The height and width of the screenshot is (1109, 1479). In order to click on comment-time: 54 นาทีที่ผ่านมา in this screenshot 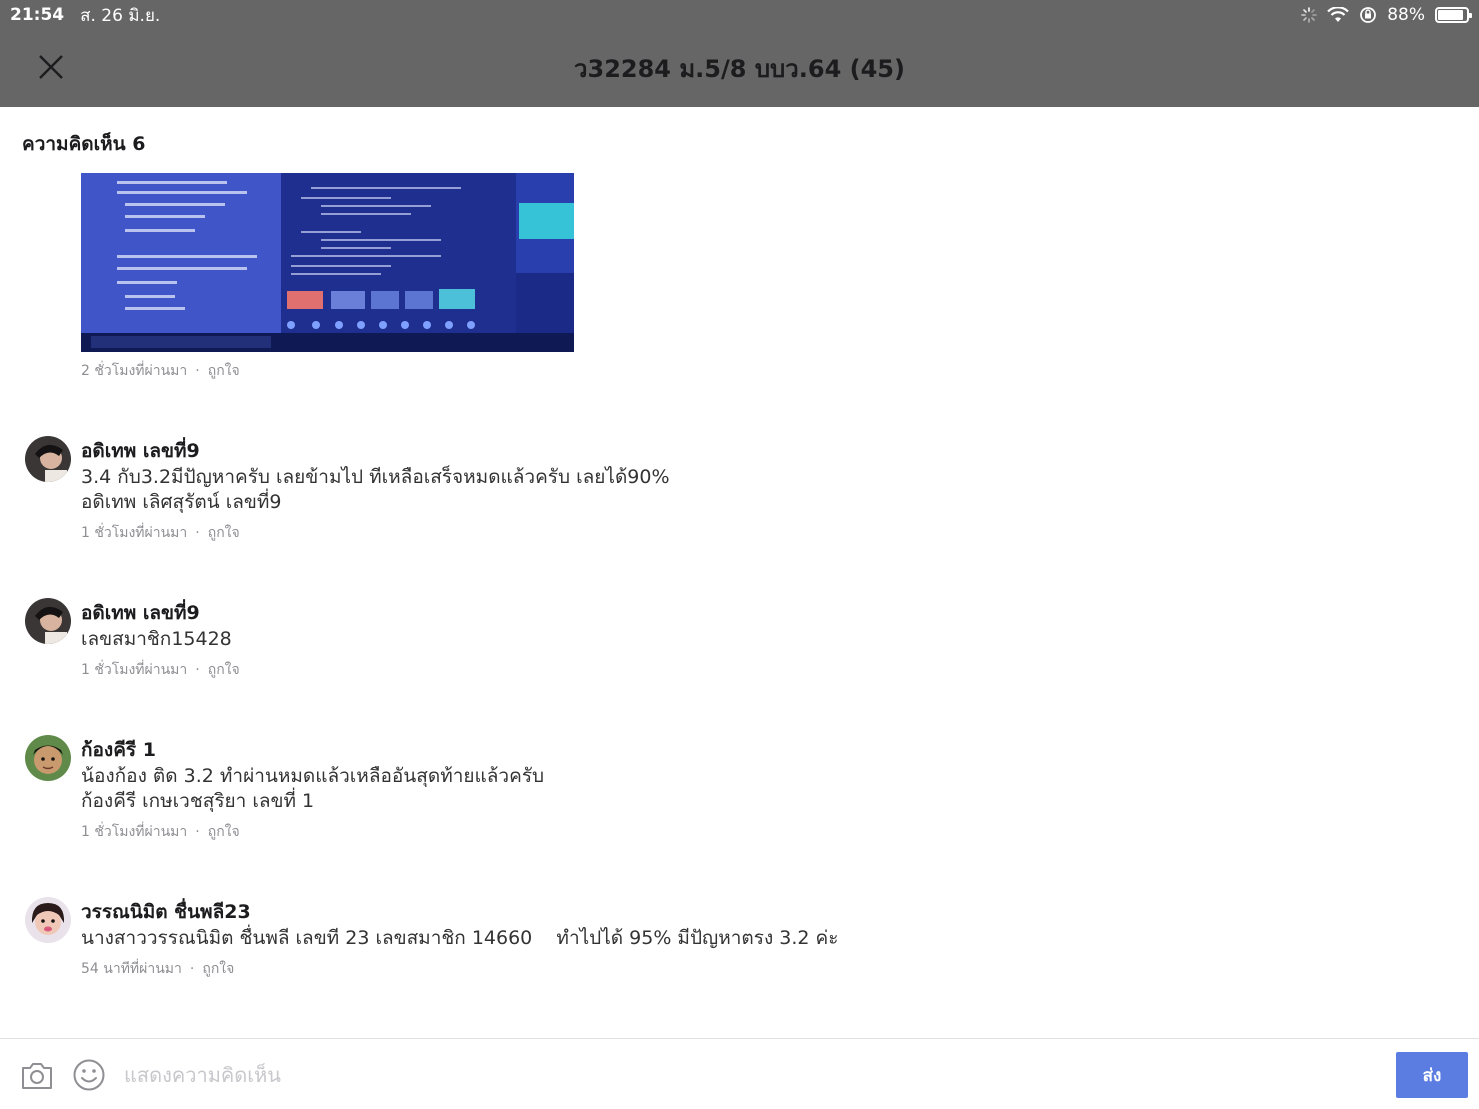, I will do `click(131, 969)`.